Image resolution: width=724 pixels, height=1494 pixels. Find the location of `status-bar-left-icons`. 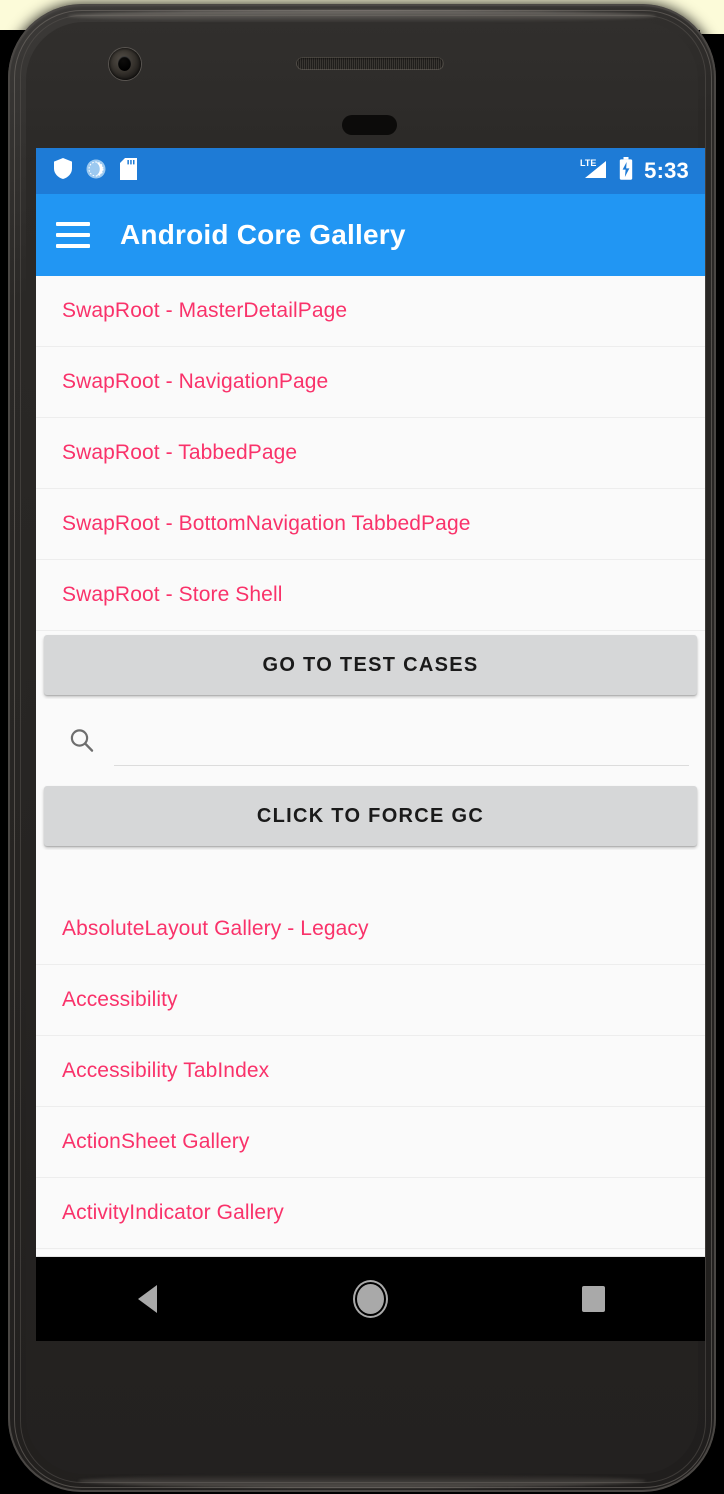

status-bar-left-icons is located at coordinates (95, 171).